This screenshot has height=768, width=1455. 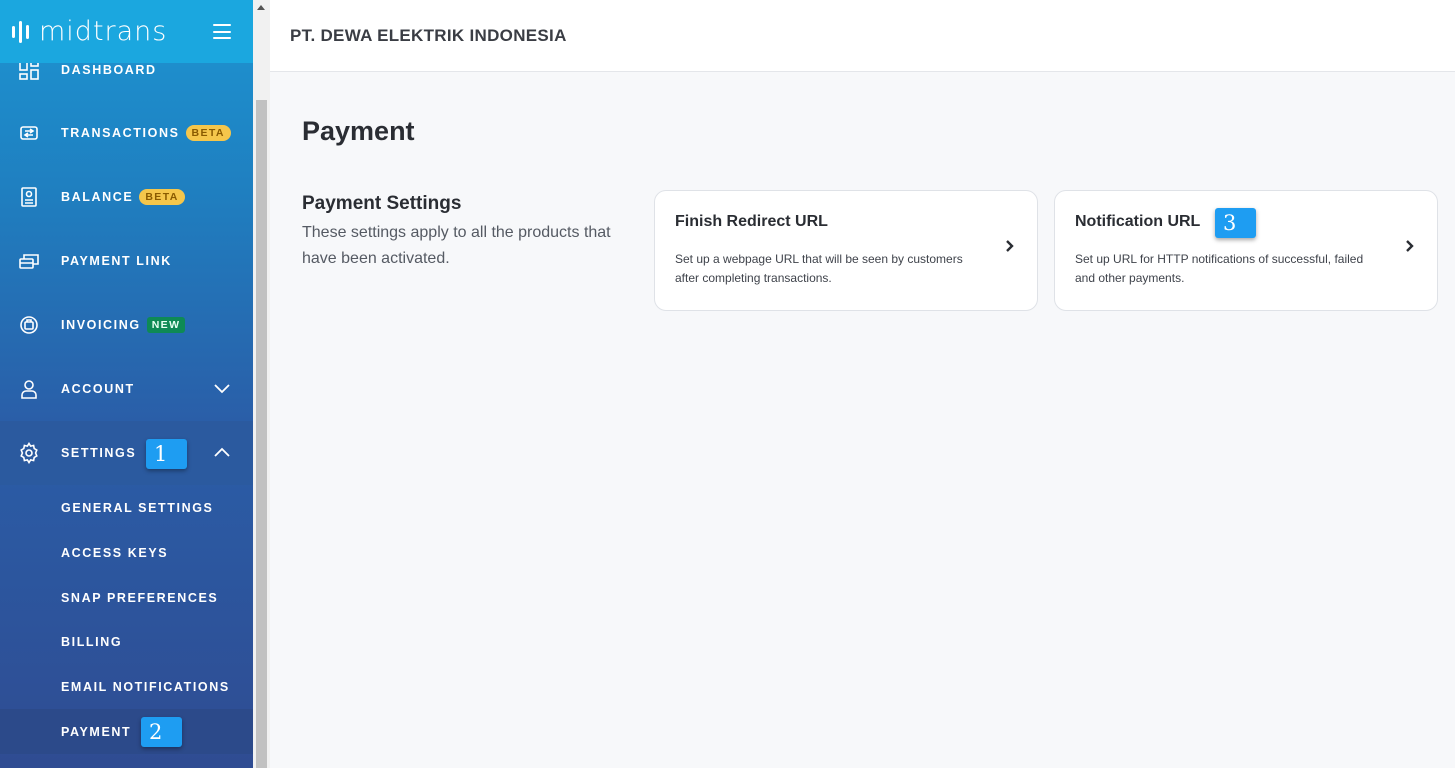 What do you see at coordinates (222, 453) in the screenshot?
I see `chevron-up-icon` at bounding box center [222, 453].